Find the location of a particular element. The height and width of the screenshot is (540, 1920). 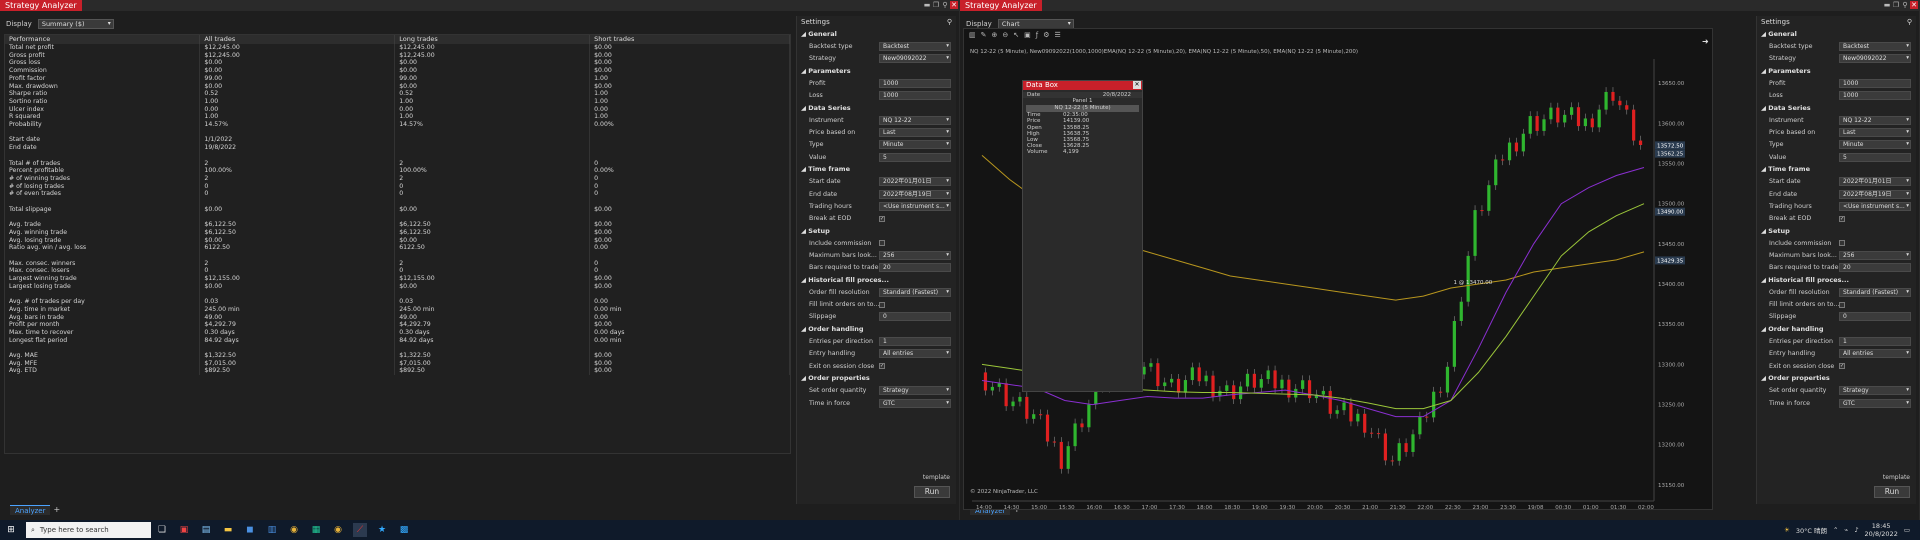

display-select: Summary ($) ▾ is located at coordinates (75, 24).